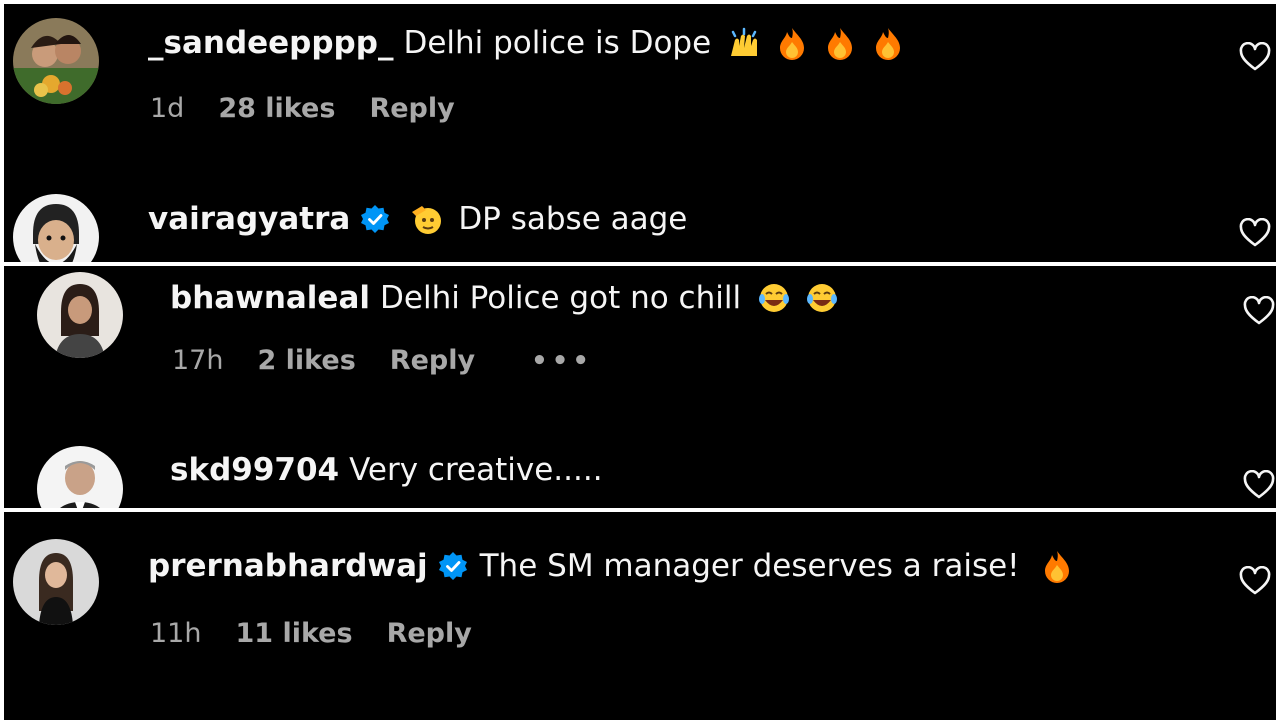 This screenshot has width=1280, height=720. Describe the element at coordinates (198, 360) in the screenshot. I see `timestamp: 17h` at that location.